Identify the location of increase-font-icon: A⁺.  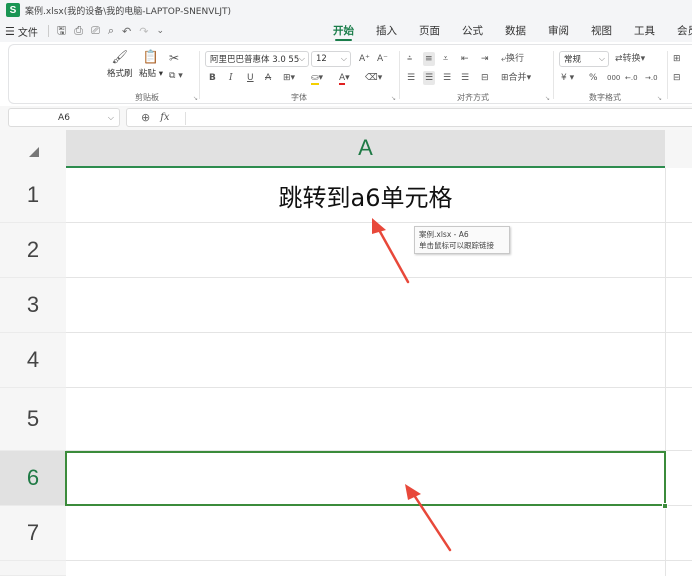
(364, 59).